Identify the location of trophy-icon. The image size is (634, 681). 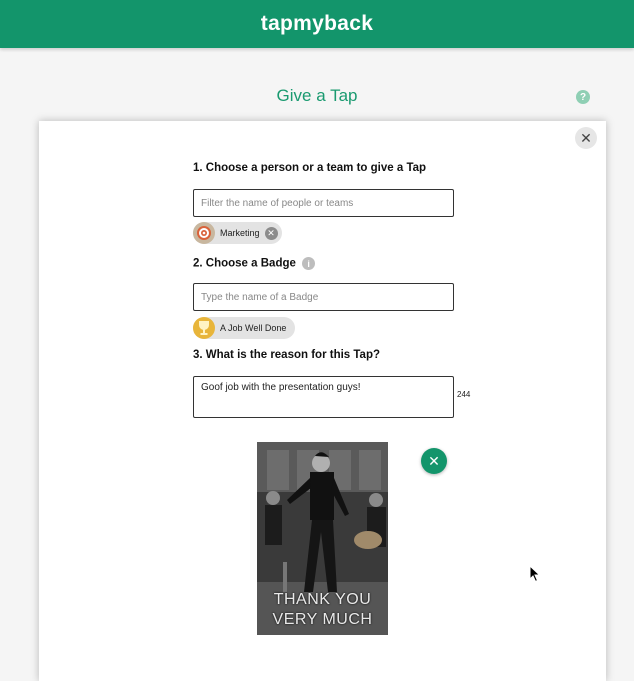
(204, 328).